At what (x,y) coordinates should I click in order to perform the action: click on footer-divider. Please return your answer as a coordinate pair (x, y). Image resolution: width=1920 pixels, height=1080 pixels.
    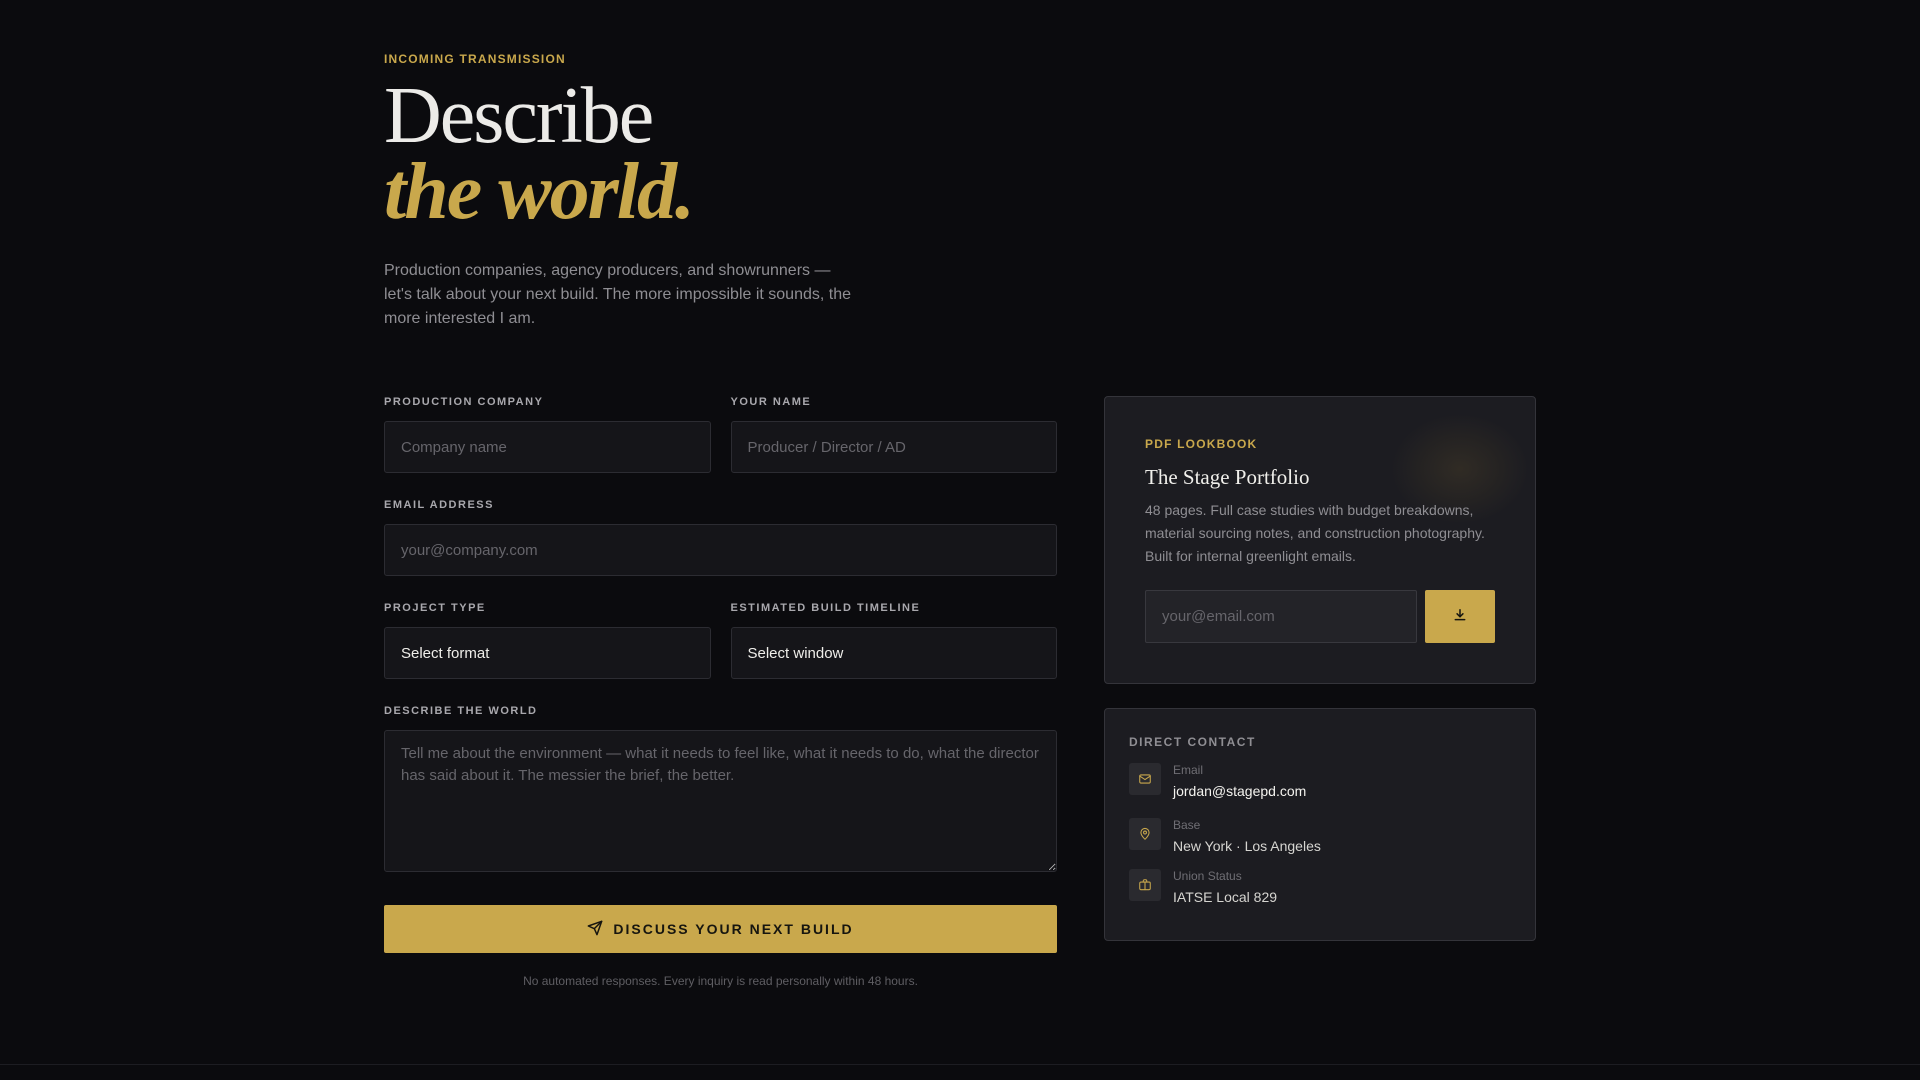
    Looking at the image, I should click on (960, 1064).